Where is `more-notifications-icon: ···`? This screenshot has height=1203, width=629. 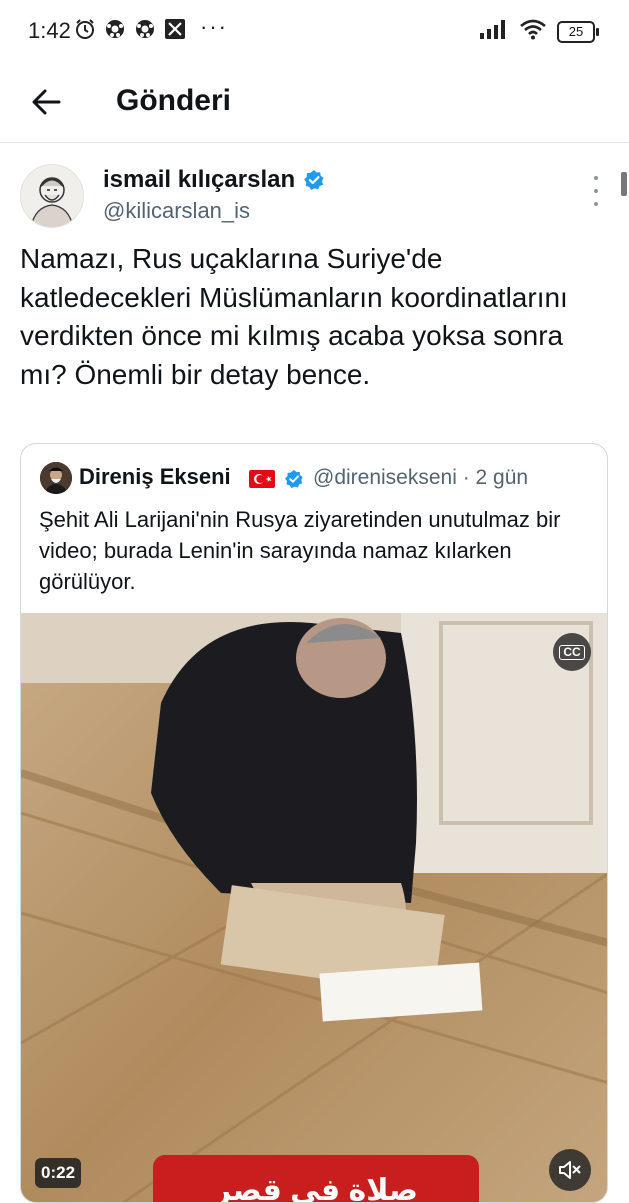 more-notifications-icon: ··· is located at coordinates (214, 26).